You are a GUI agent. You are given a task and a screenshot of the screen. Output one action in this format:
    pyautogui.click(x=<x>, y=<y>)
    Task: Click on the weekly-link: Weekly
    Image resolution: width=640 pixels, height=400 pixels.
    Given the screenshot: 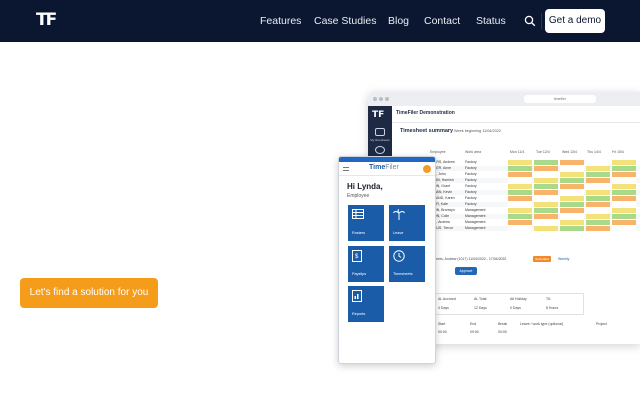 What is the action you would take?
    pyautogui.click(x=563, y=259)
    